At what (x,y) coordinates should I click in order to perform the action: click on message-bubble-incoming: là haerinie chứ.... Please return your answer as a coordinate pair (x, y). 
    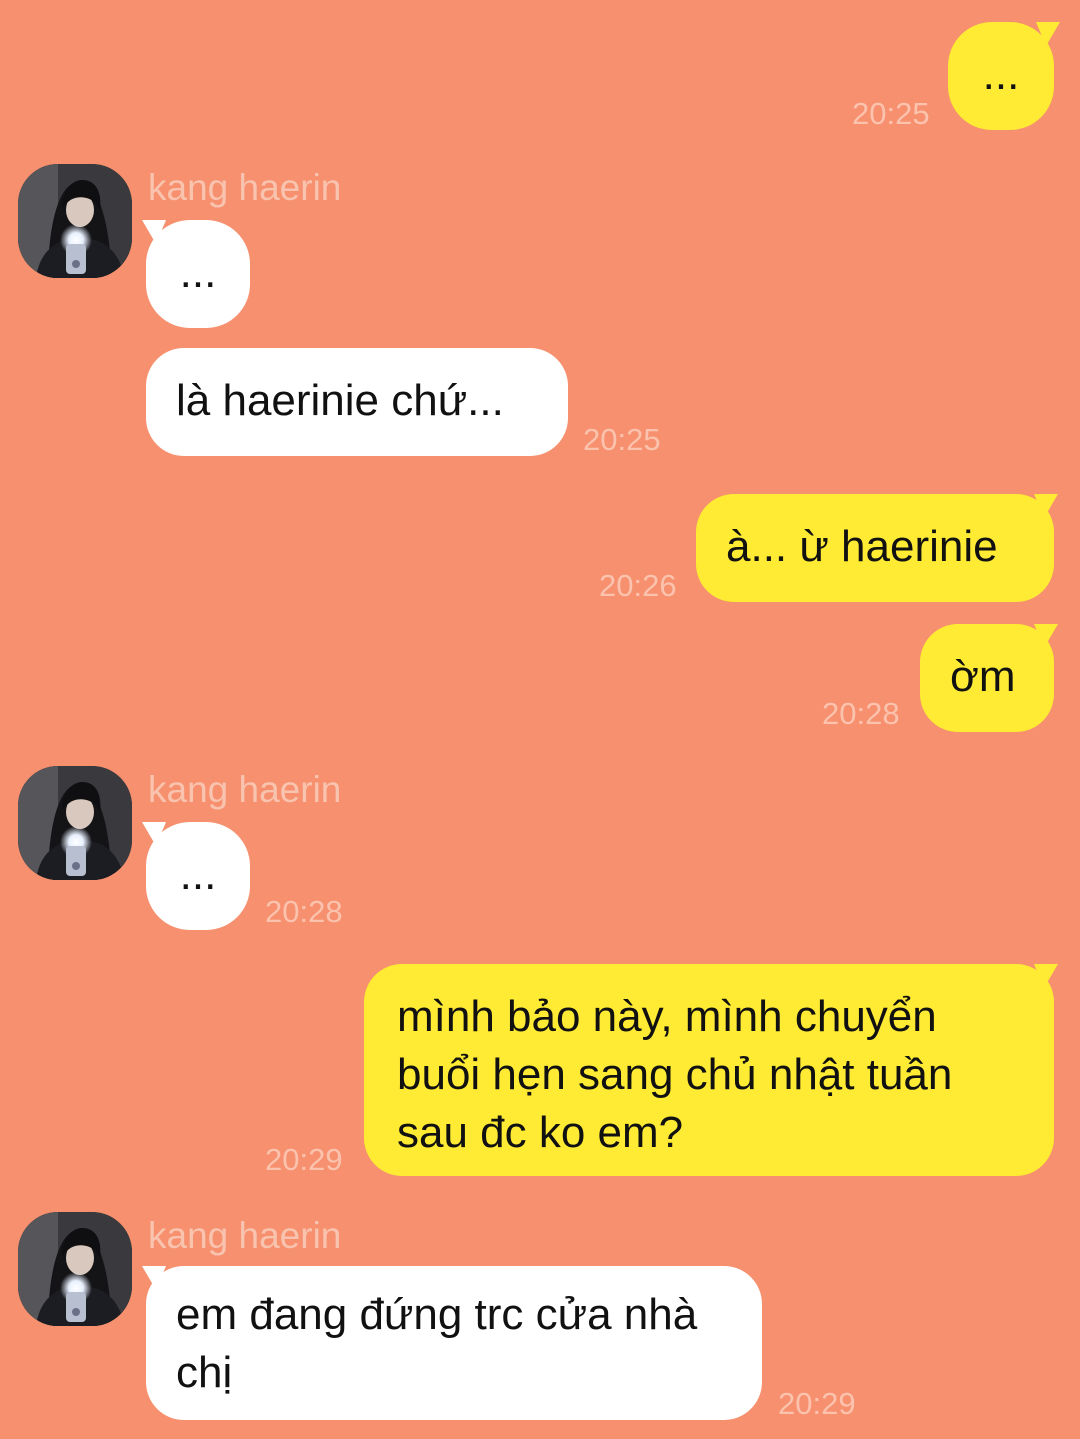
    Looking at the image, I should click on (357, 402).